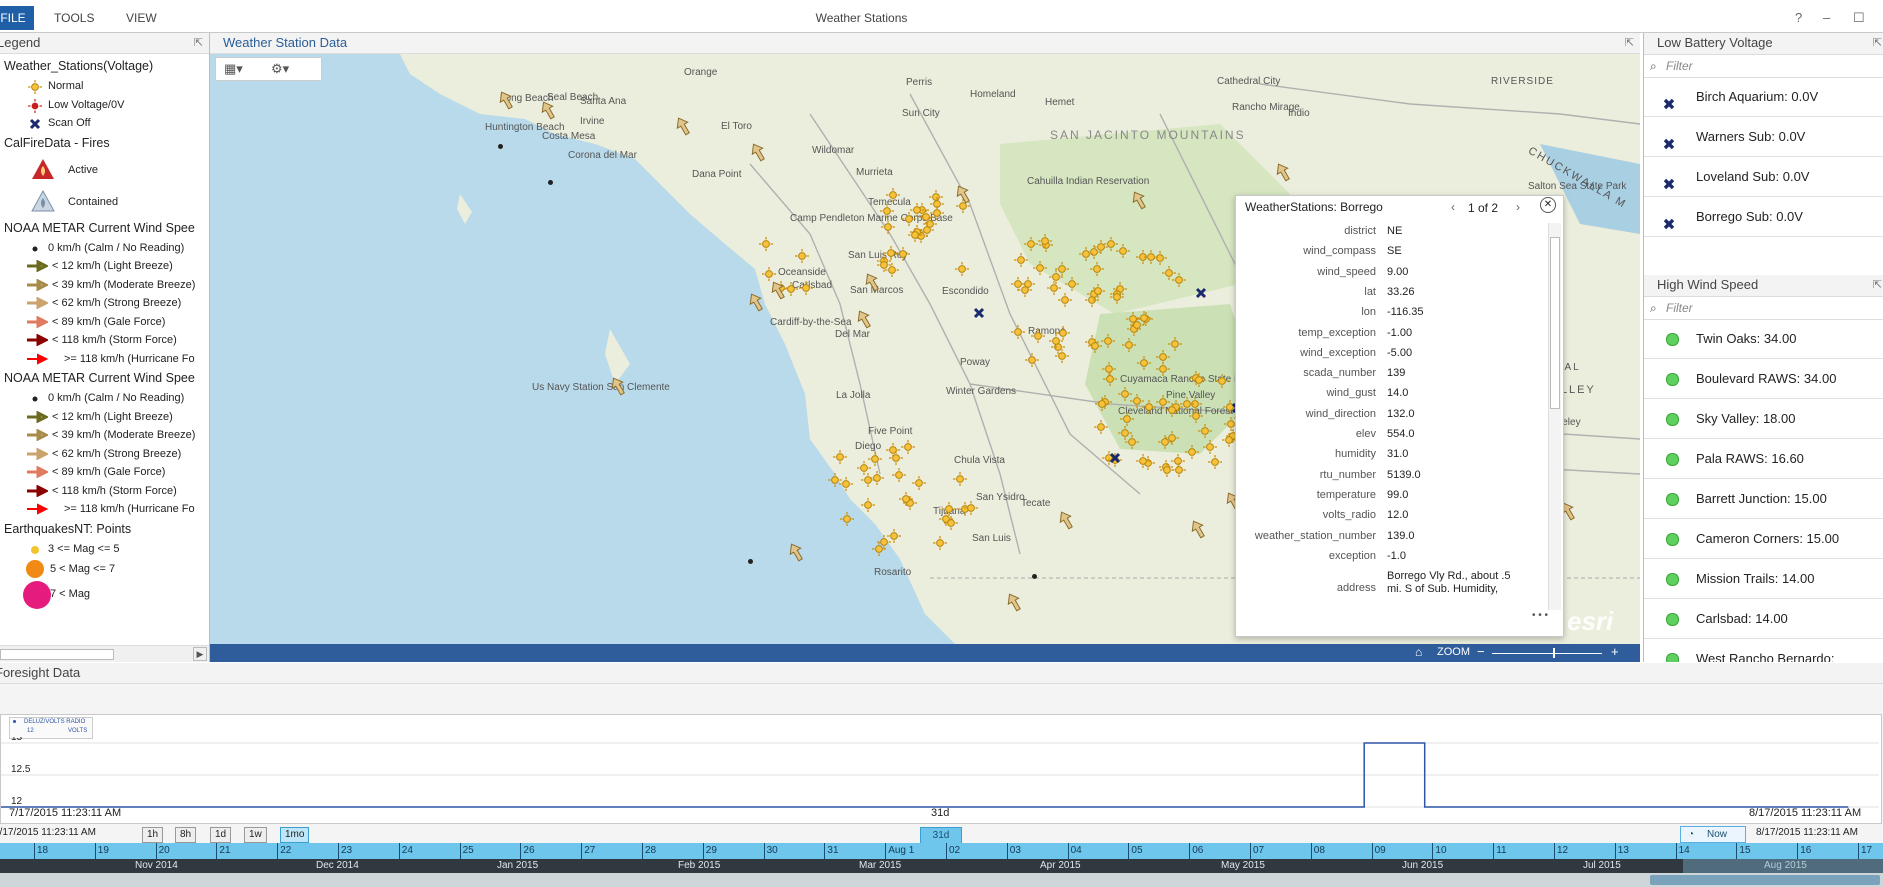  Describe the element at coordinates (1763, 217) in the screenshot. I see `low-battery-item: Borrego Sub: 0.0V` at that location.